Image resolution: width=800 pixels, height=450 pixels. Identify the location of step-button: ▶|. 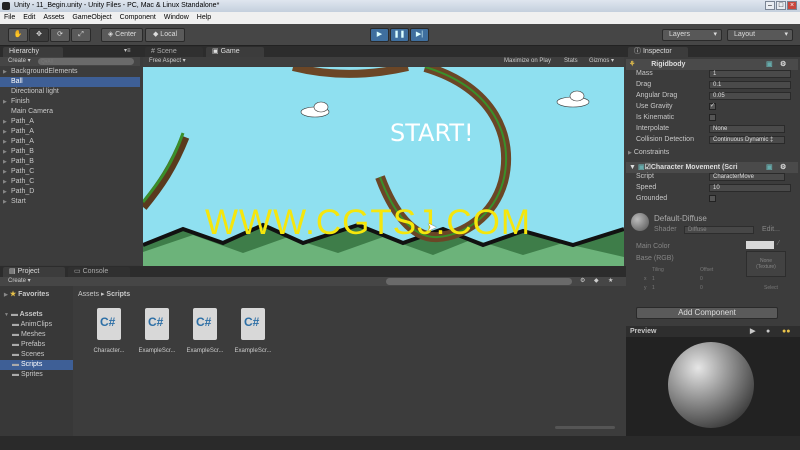
(419, 35).